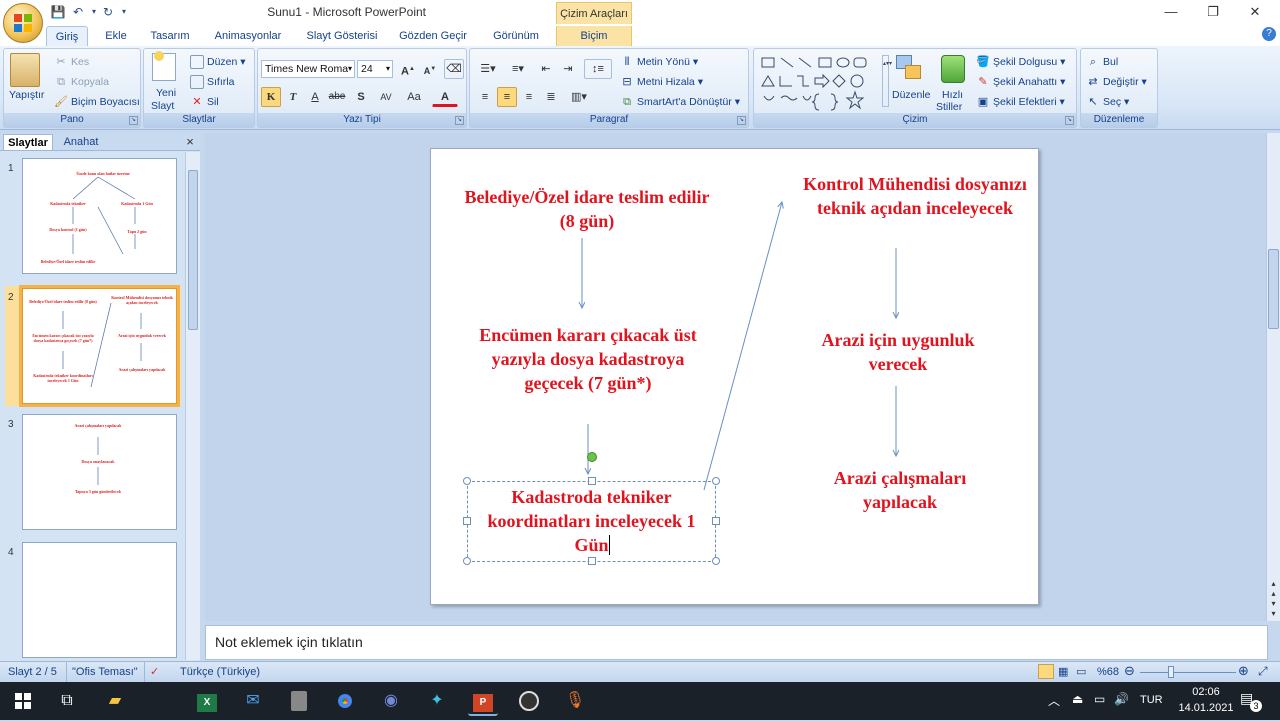 The image size is (1280, 722). What do you see at coordinates (488, 69) in the screenshot?
I see `bullets-icon: ☰▾` at bounding box center [488, 69].